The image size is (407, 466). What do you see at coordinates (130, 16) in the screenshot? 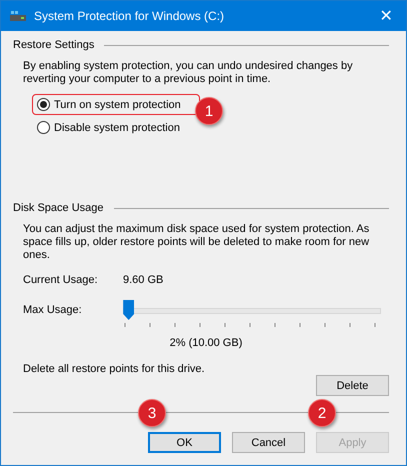
I see `window-title: System Protection for Windows (C:)` at bounding box center [130, 16].